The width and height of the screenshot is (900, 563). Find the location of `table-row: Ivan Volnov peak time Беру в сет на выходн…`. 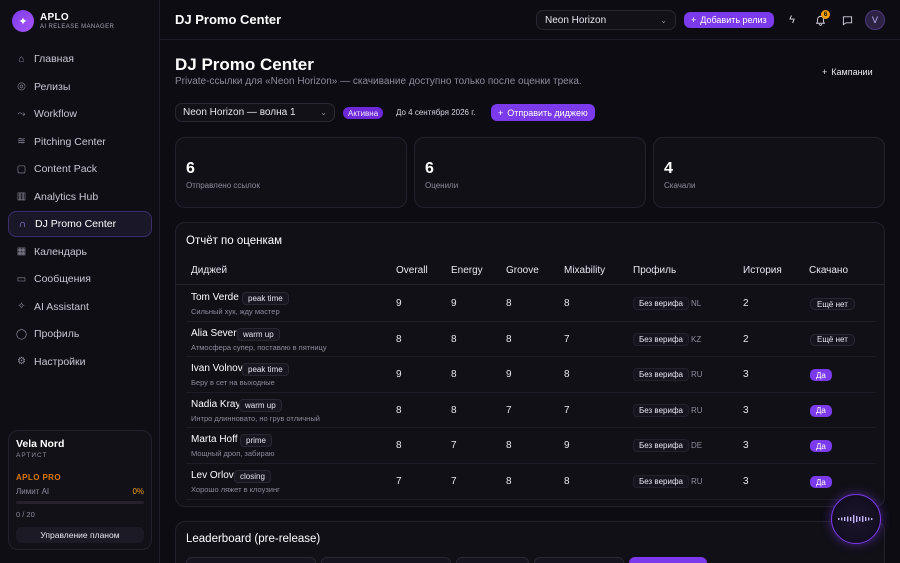

table-row: Ivan Volnov peak time Беру в сет на выходн… is located at coordinates (531, 375).